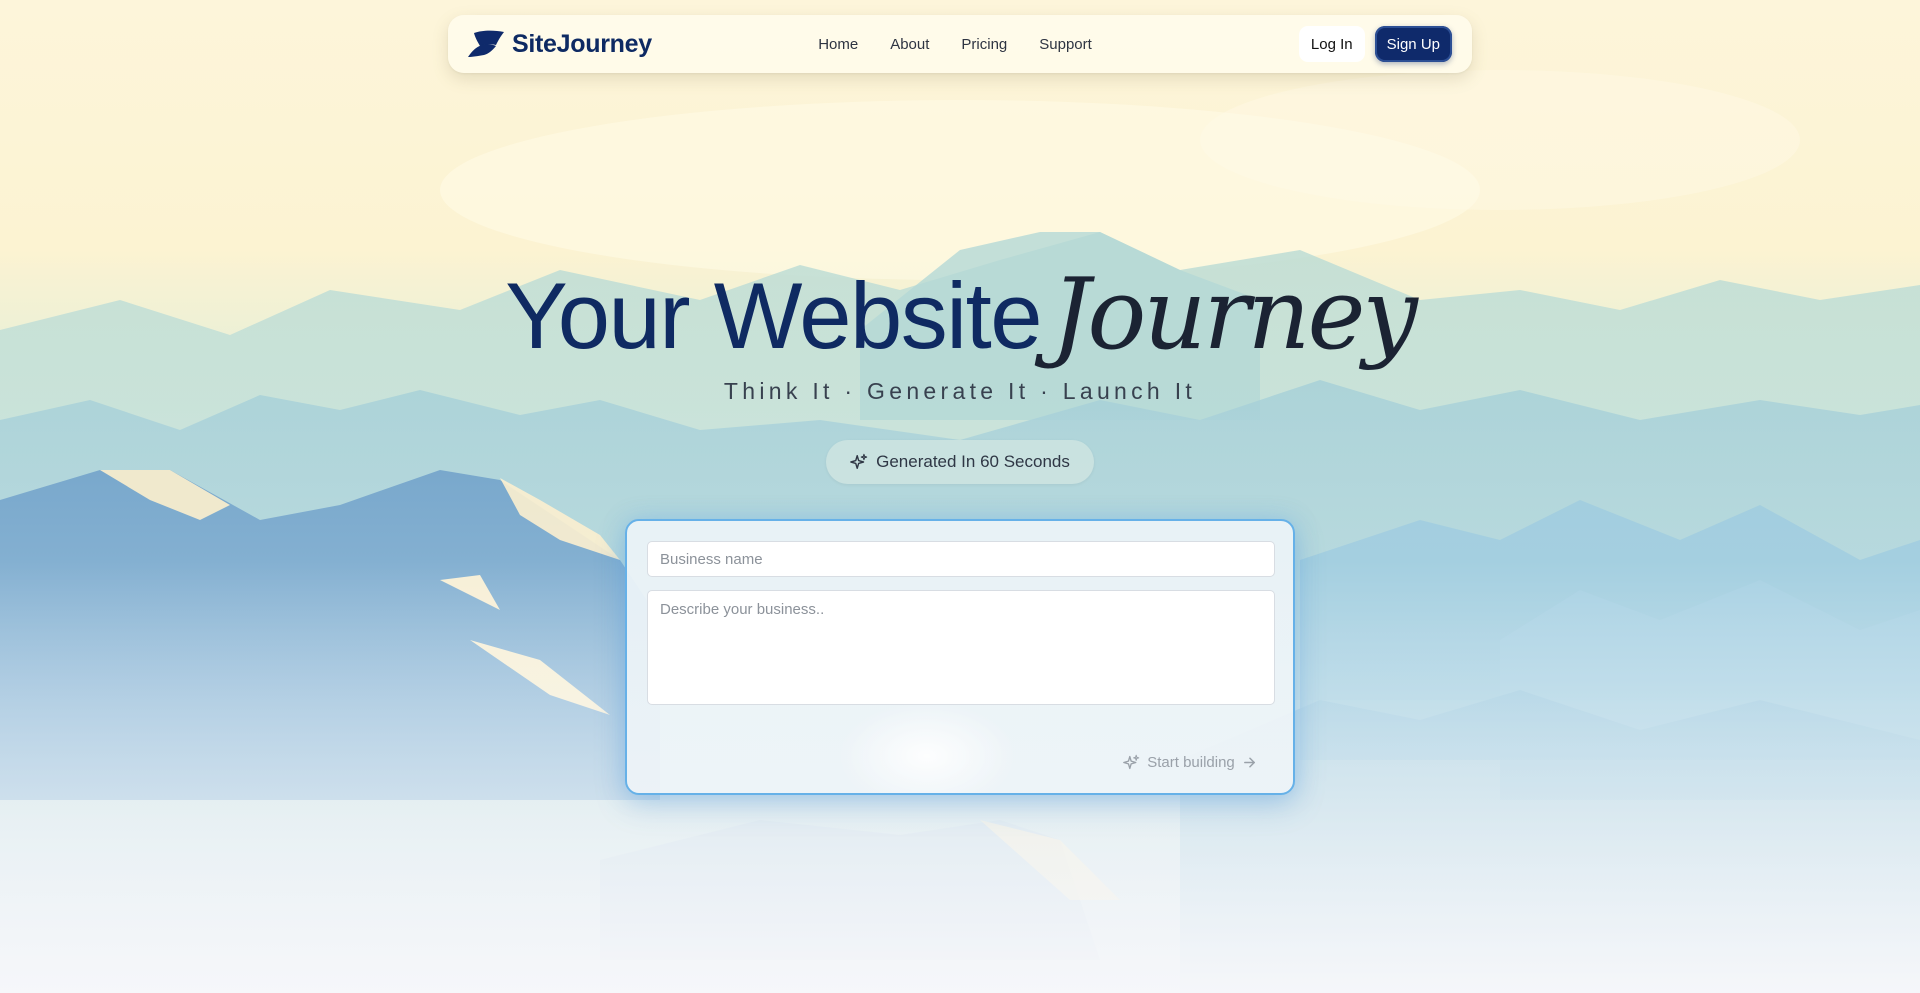  Describe the element at coordinates (1413, 44) in the screenshot. I see `signup-button: Sign Up` at that location.